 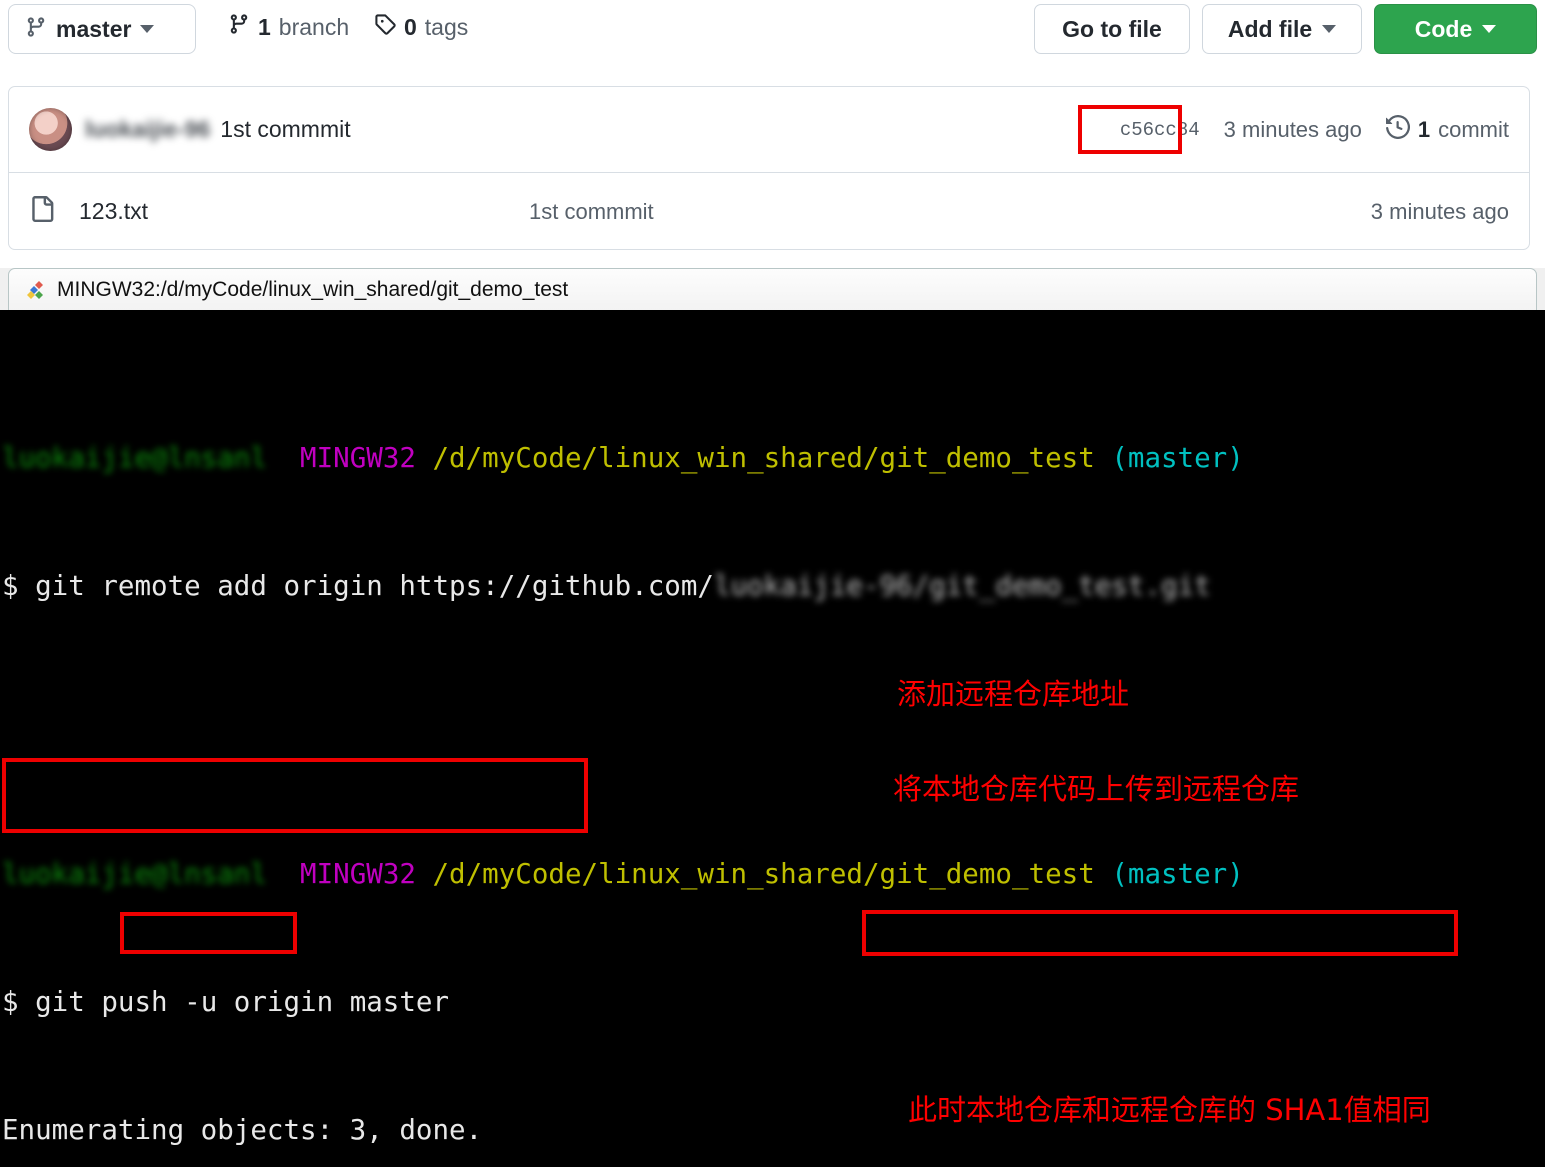 I want to click on mingw-diamond-icon, so click(x=35, y=290).